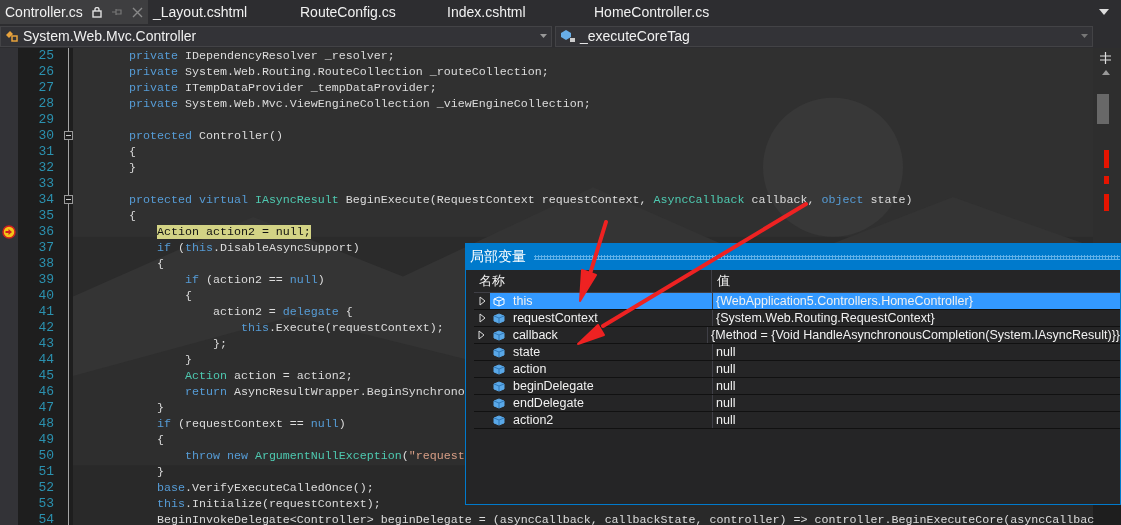 This screenshot has width=1121, height=525. I want to click on splitter-icon, so click(1105, 58).